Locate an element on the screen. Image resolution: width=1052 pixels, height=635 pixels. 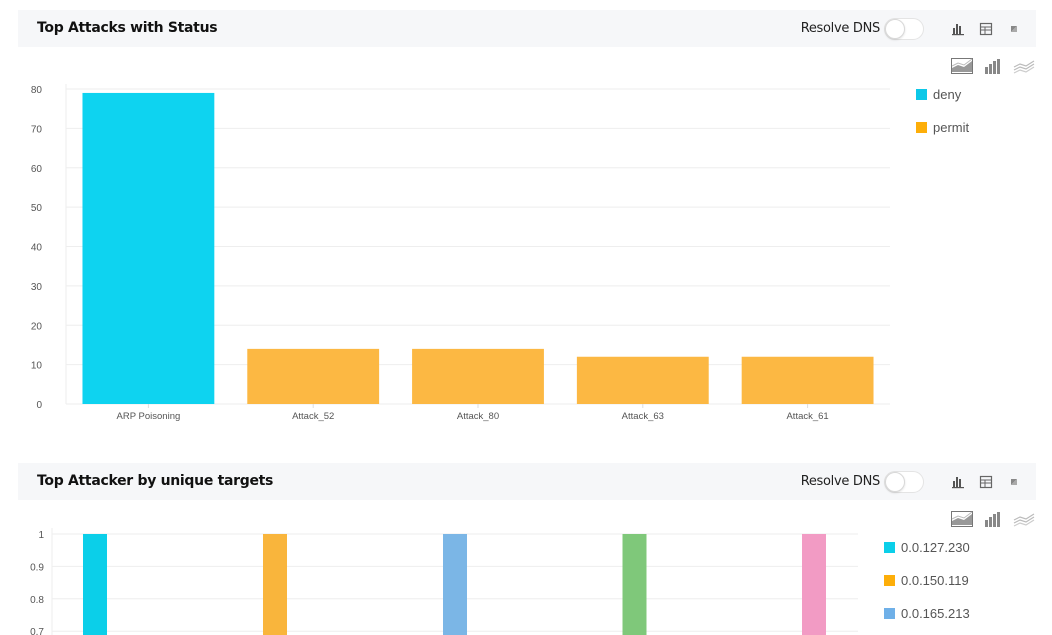
legend-item: 0.0.150.119 is located at coordinates (927, 580).